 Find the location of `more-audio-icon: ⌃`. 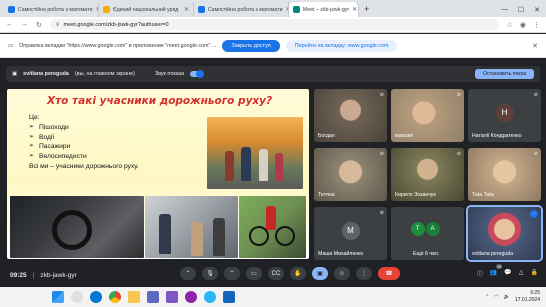

more-audio-icon: ⌃ is located at coordinates (188, 273).